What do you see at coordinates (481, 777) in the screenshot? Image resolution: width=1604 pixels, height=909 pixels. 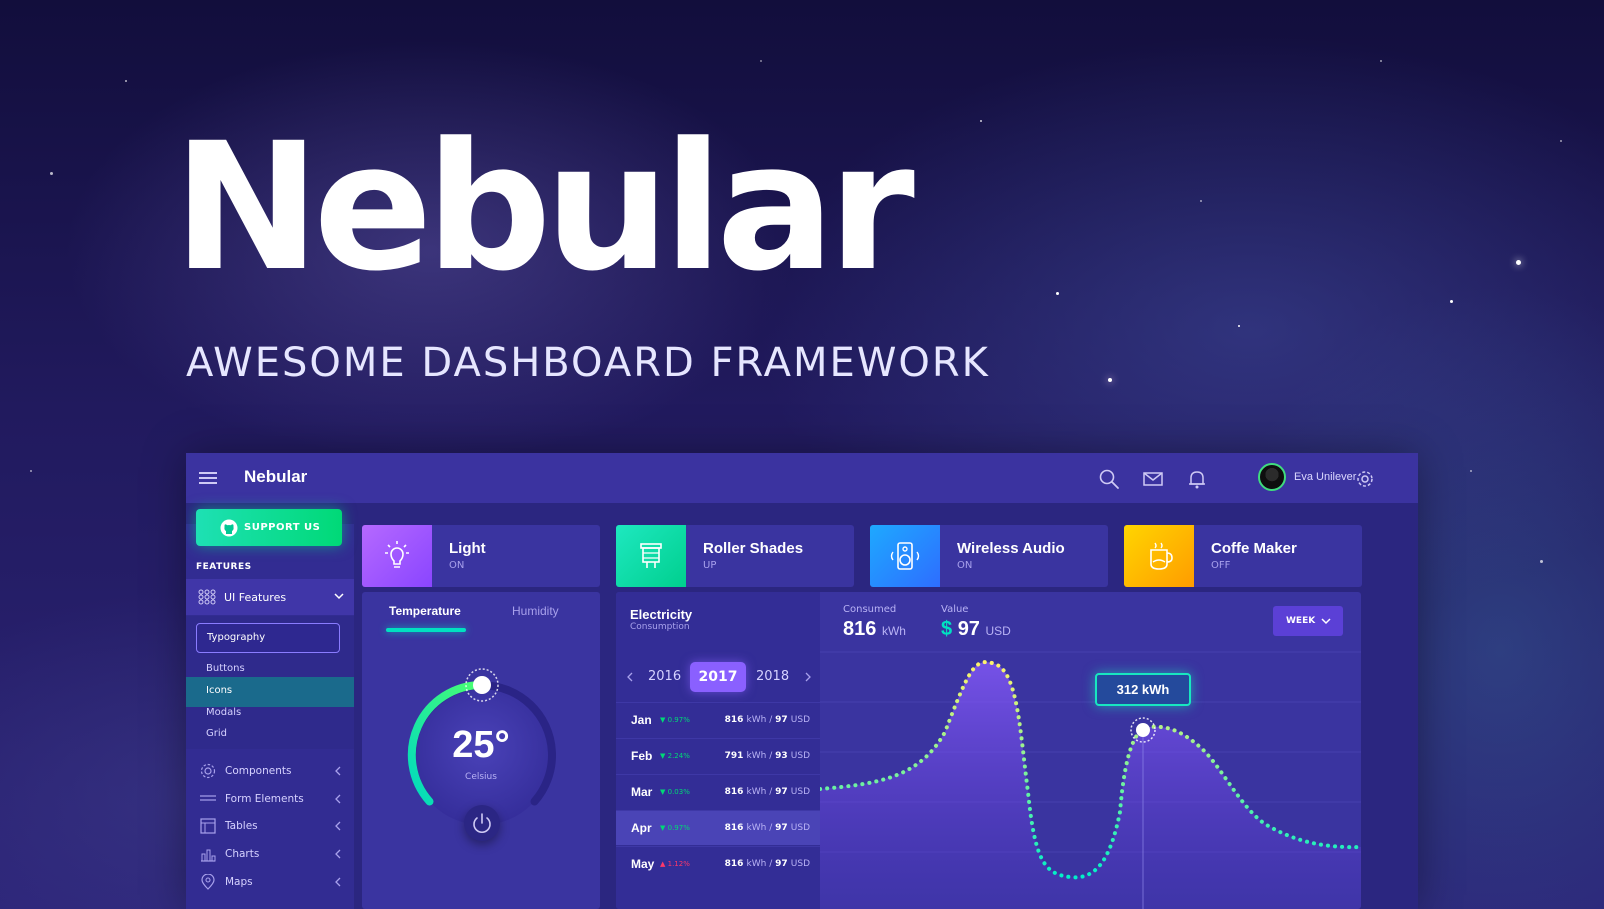 I see `temperature-unit: Celsius` at bounding box center [481, 777].